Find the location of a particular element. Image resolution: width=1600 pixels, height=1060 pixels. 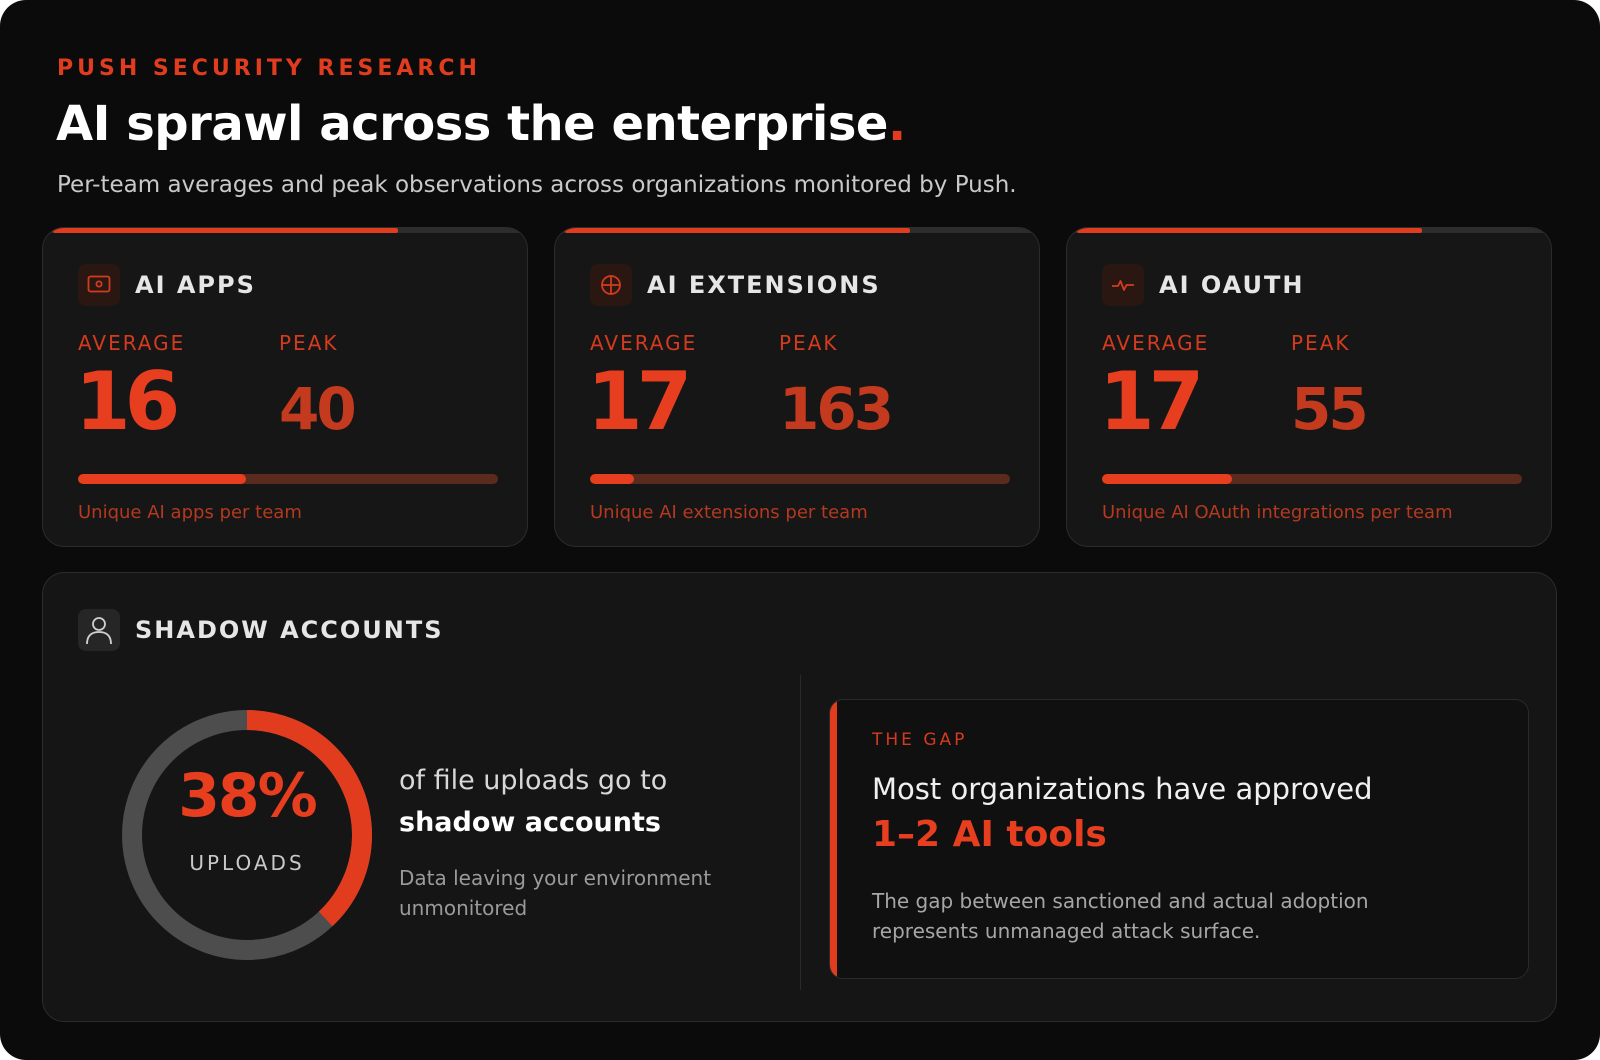

user-icon is located at coordinates (99, 630).